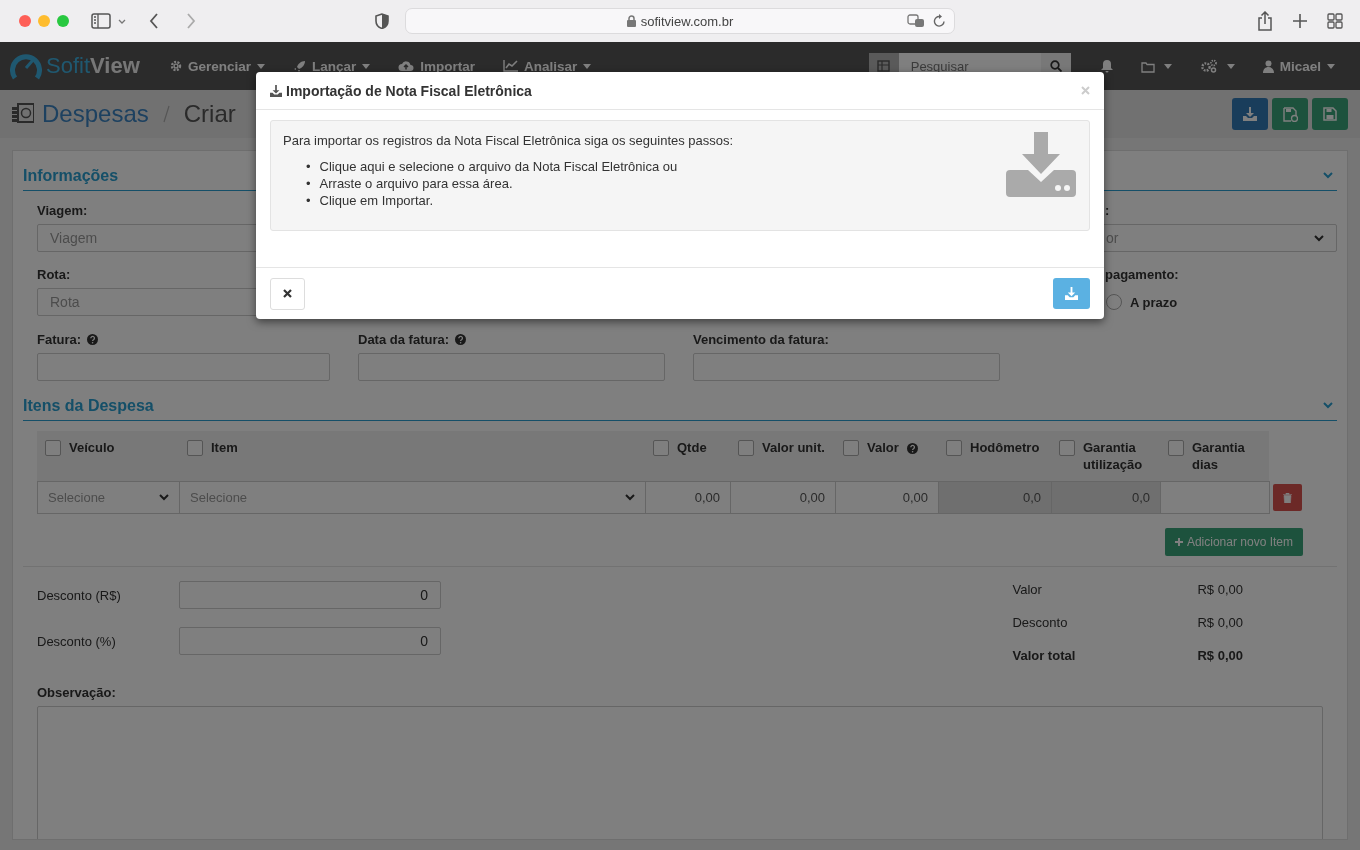 Image resolution: width=1360 pixels, height=850 pixels. Describe the element at coordinates (1005, 447) in the screenshot. I see `column-header: Hodômetro` at that location.